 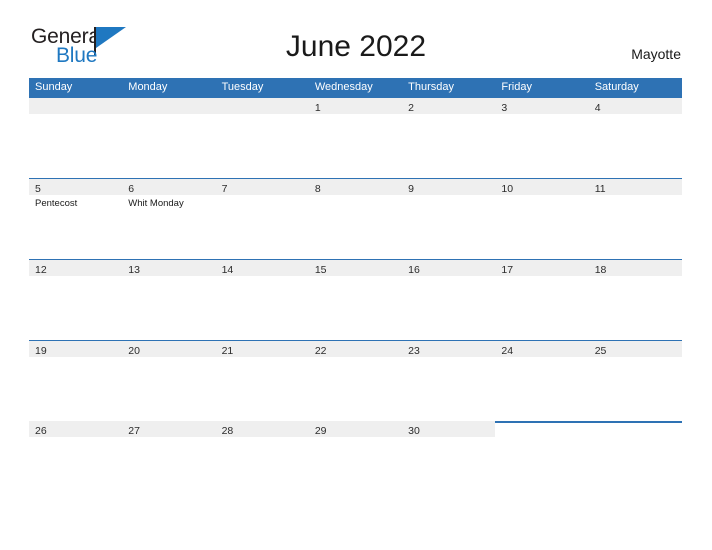 I want to click on region-label: Mayotte, so click(x=656, y=54).